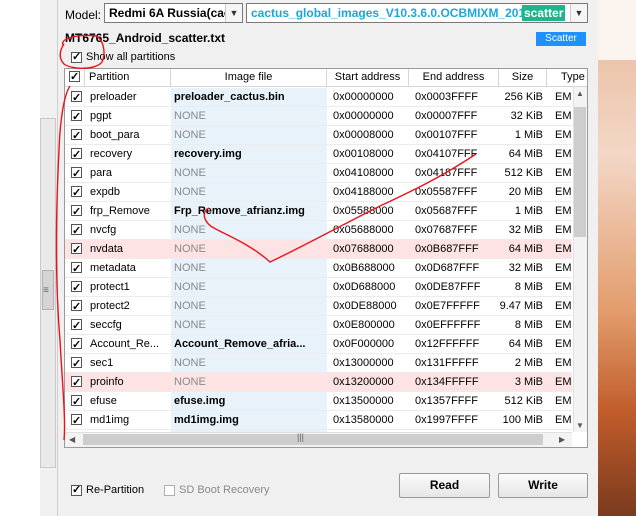  I want to click on column-header-size: Size, so click(523, 78).